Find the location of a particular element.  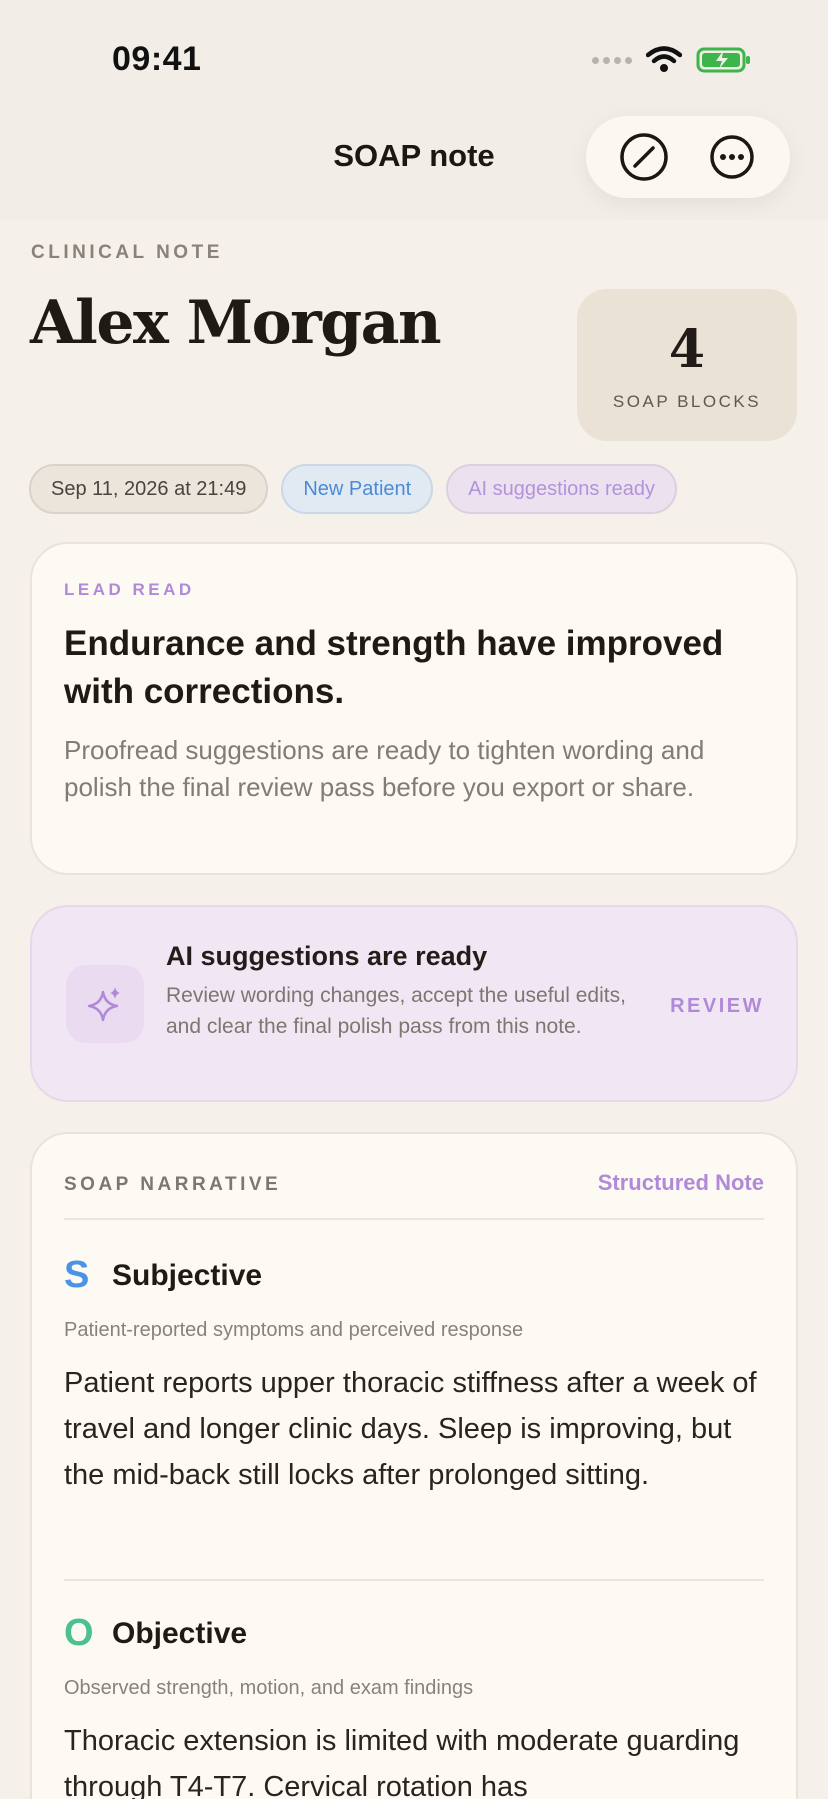

section-header: O Objective is located at coordinates (414, 1633).